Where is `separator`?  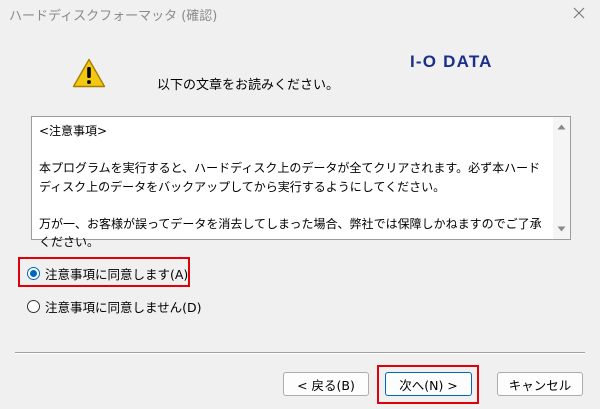
separator is located at coordinates (300, 353).